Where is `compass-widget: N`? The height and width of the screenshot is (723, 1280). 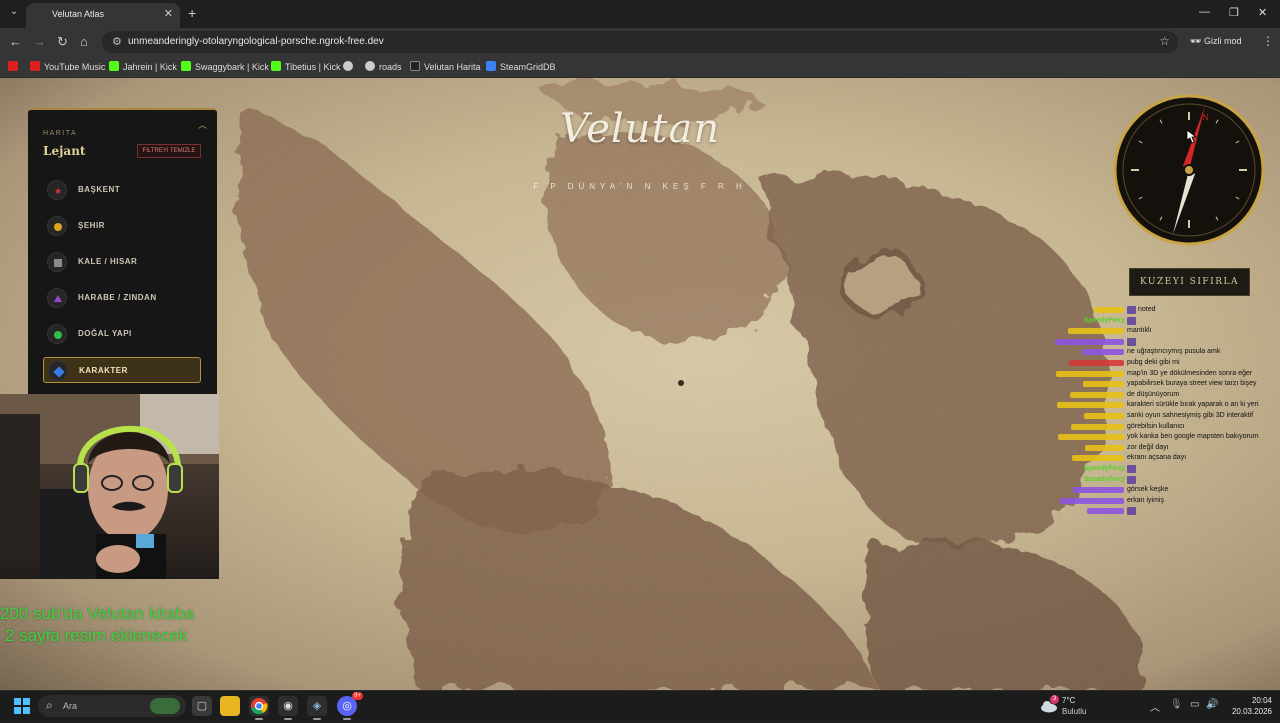 compass-widget: N is located at coordinates (1189, 170).